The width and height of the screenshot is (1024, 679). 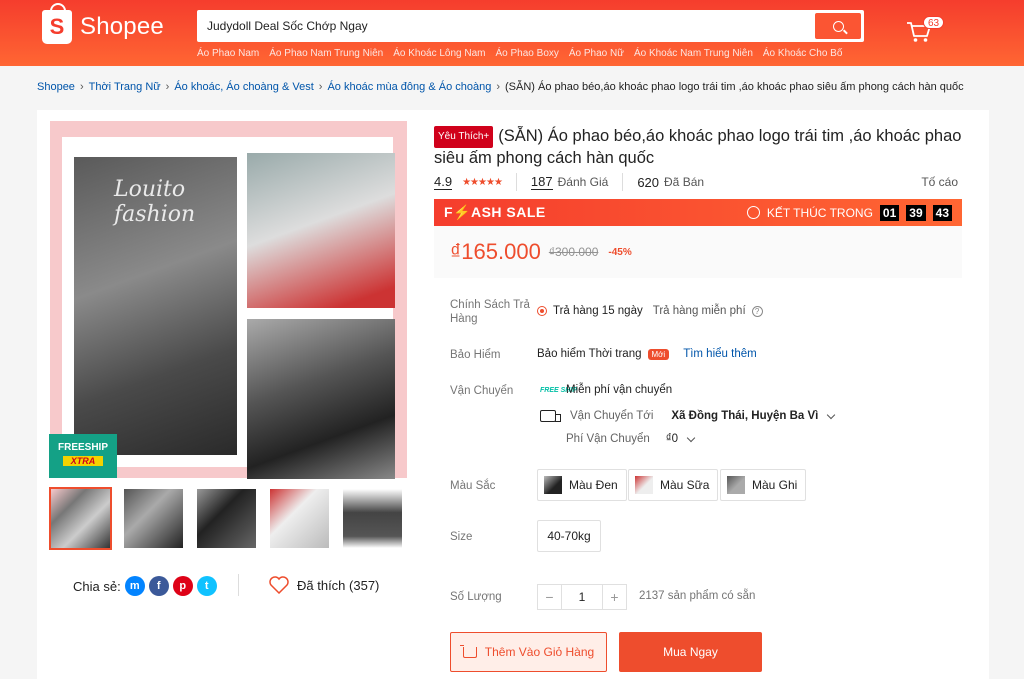 What do you see at coordinates (596, 53) in the screenshot?
I see `suggestion-link: Áo Phao Nữ` at bounding box center [596, 53].